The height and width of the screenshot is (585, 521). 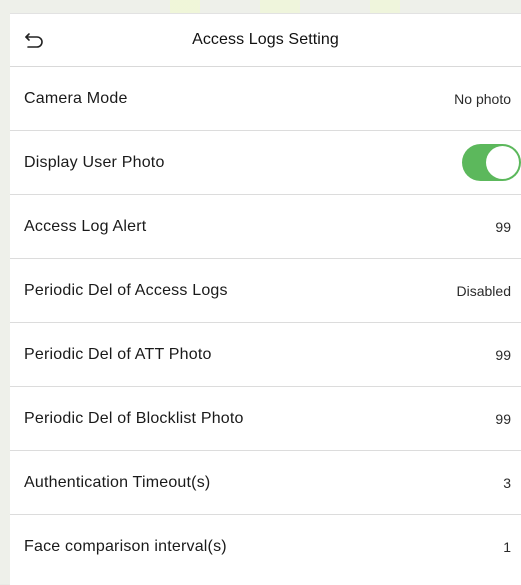 What do you see at coordinates (265, 355) in the screenshot?
I see `periodic-del-att-photo-row: Periodic Del of ATT Photo 99` at bounding box center [265, 355].